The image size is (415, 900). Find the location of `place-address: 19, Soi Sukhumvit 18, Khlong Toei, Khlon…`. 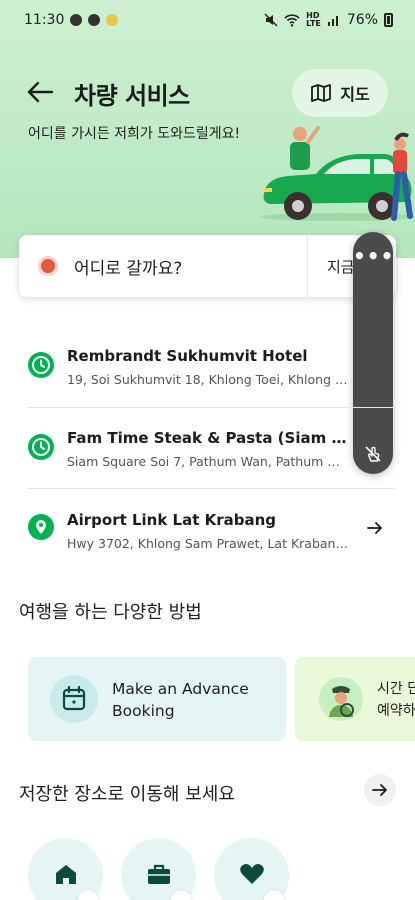

place-address: 19, Soi Sukhumvit 18, Khlong Toei, Khlon… is located at coordinates (208, 379).